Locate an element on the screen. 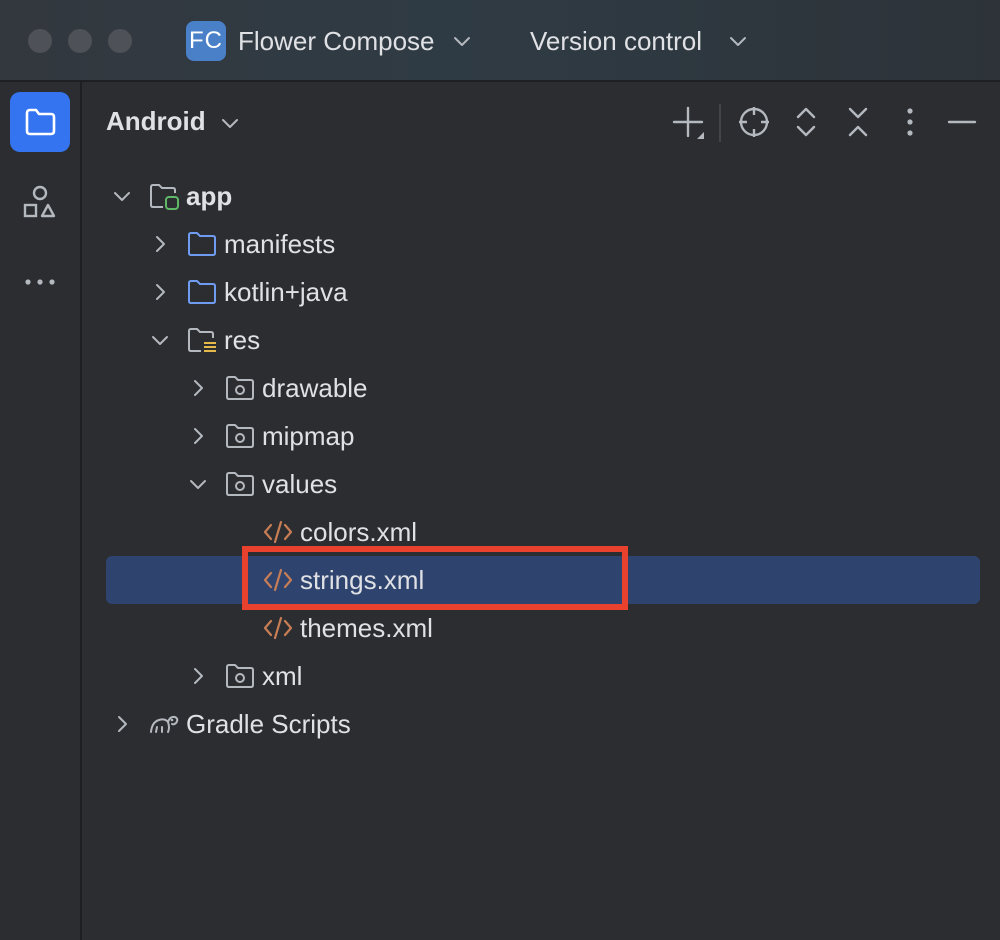 The image size is (1000, 940). window-zoom-button is located at coordinates (120, 41).